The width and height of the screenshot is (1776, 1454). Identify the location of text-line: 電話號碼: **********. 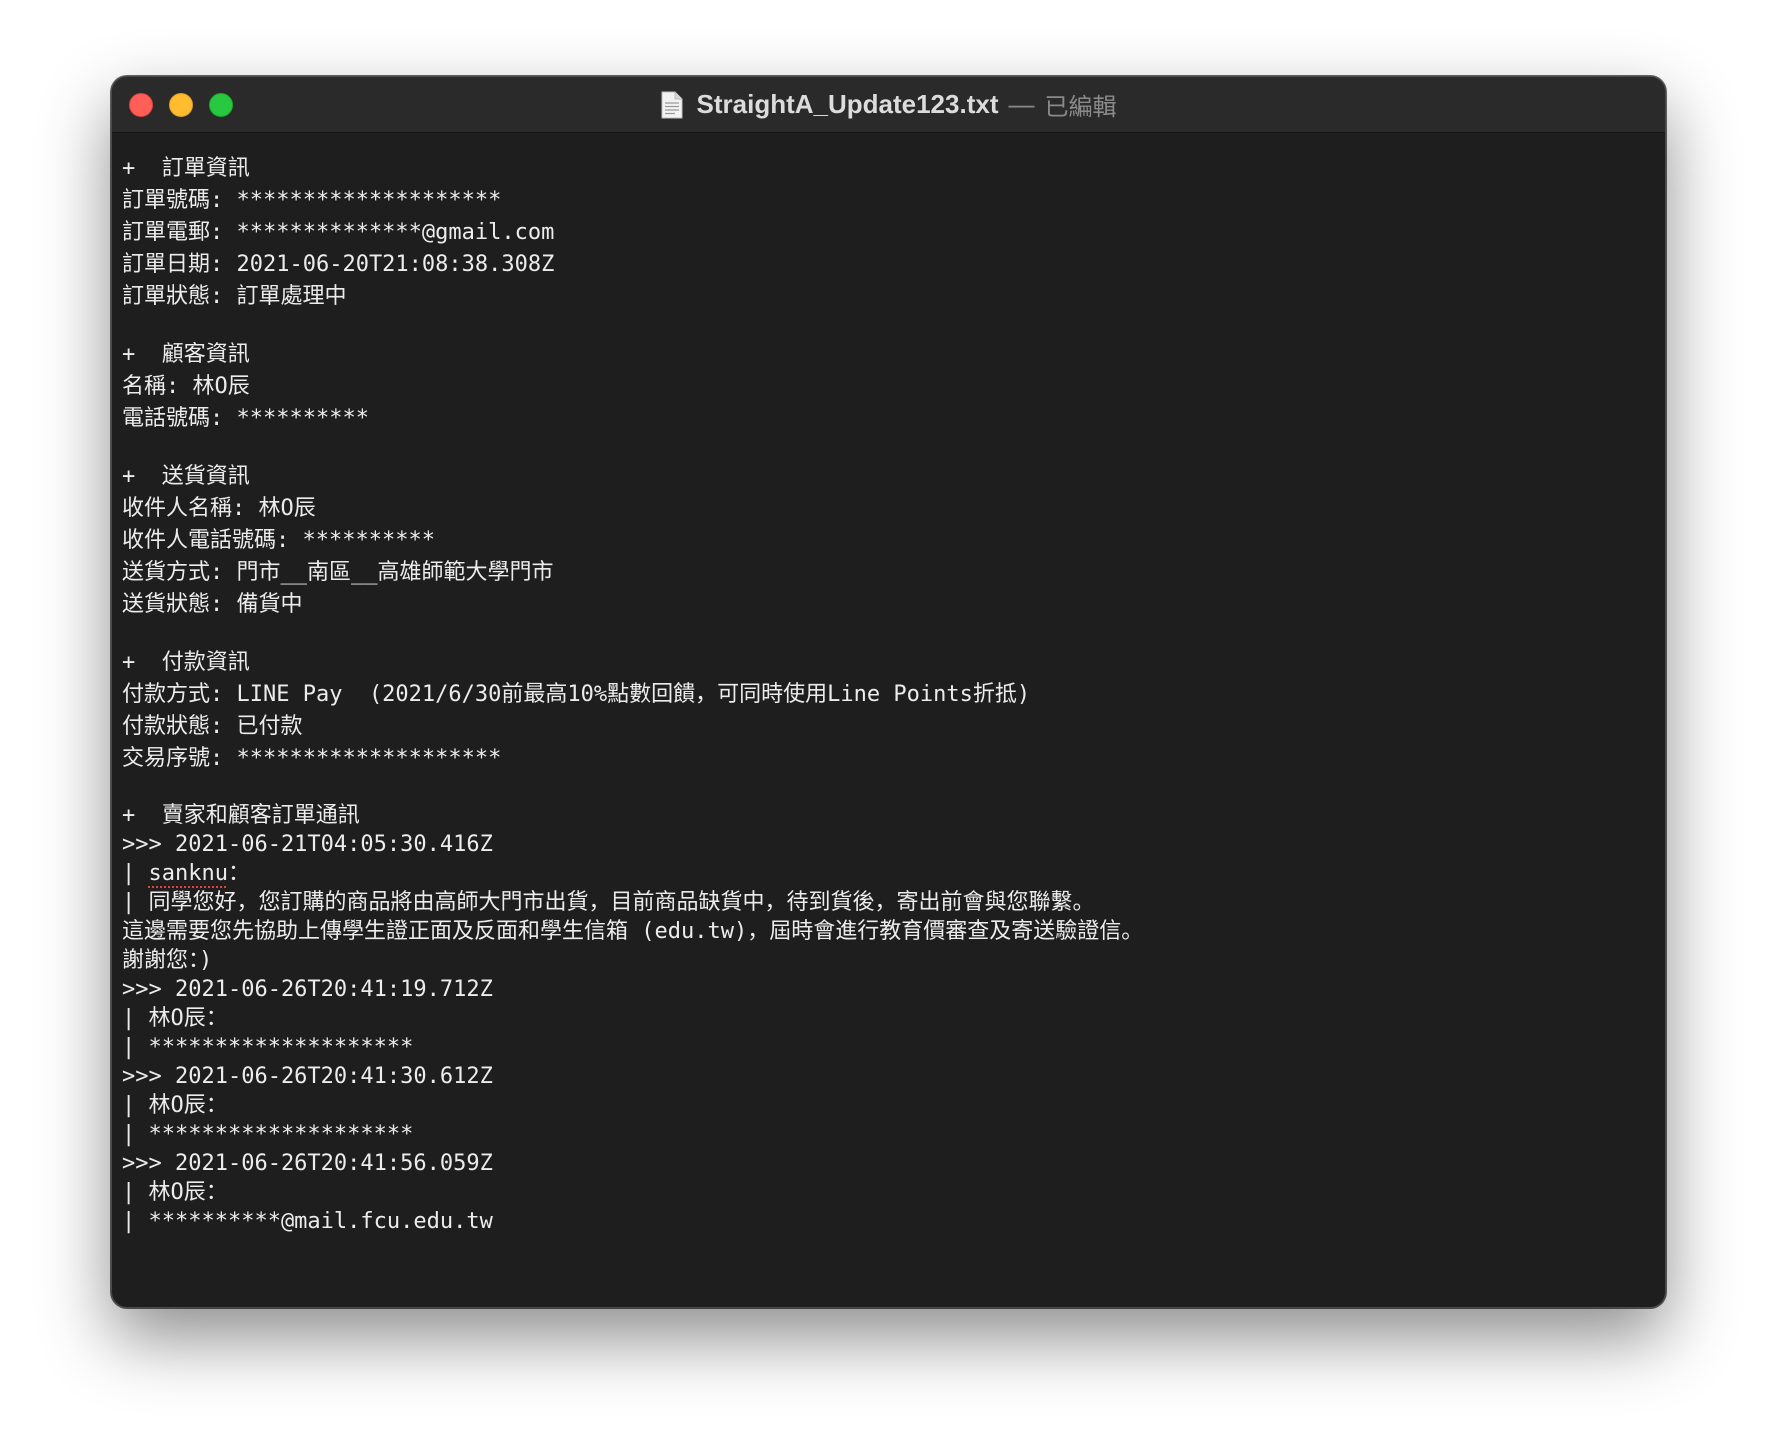
(245, 418).